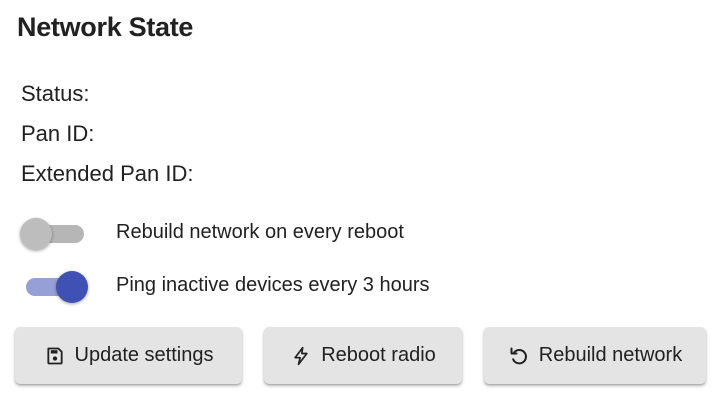 The image size is (714, 407). I want to click on page-title: Network State, so click(105, 27).